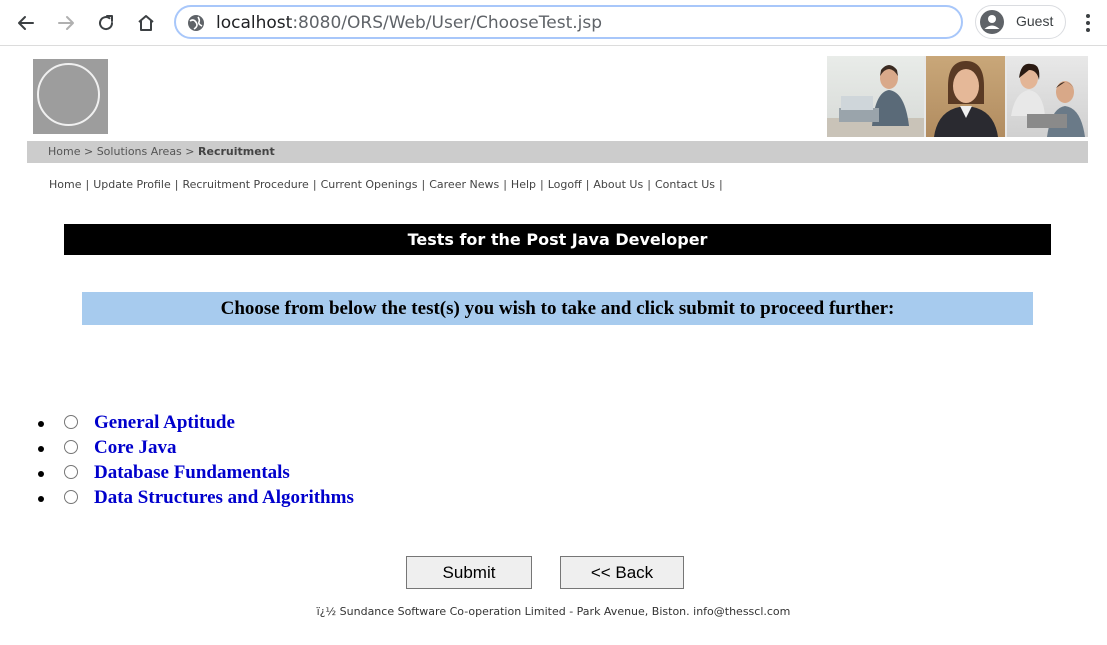 The width and height of the screenshot is (1107, 645). What do you see at coordinates (66, 23) in the screenshot?
I see `forward-icon` at bounding box center [66, 23].